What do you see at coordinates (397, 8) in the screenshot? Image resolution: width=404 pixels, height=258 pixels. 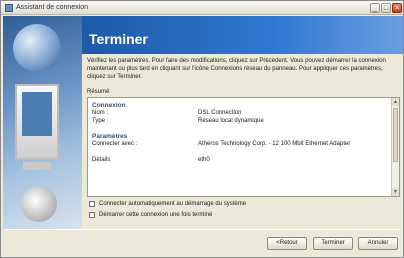 I see `close-button: ✕` at bounding box center [397, 8].